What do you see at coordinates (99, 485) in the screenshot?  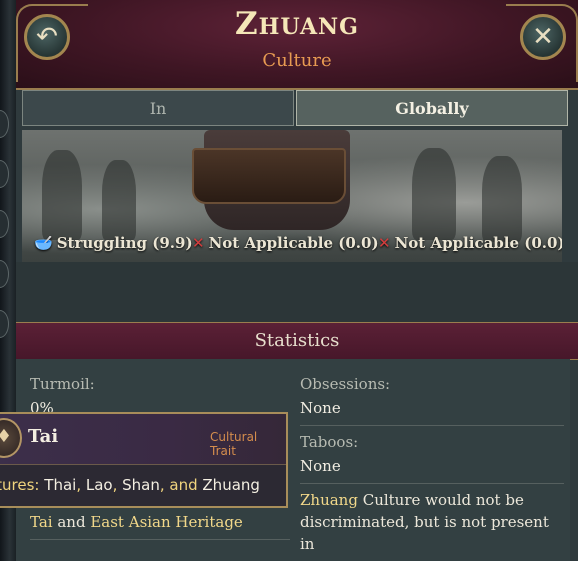 I see `culture-item: Lao` at bounding box center [99, 485].